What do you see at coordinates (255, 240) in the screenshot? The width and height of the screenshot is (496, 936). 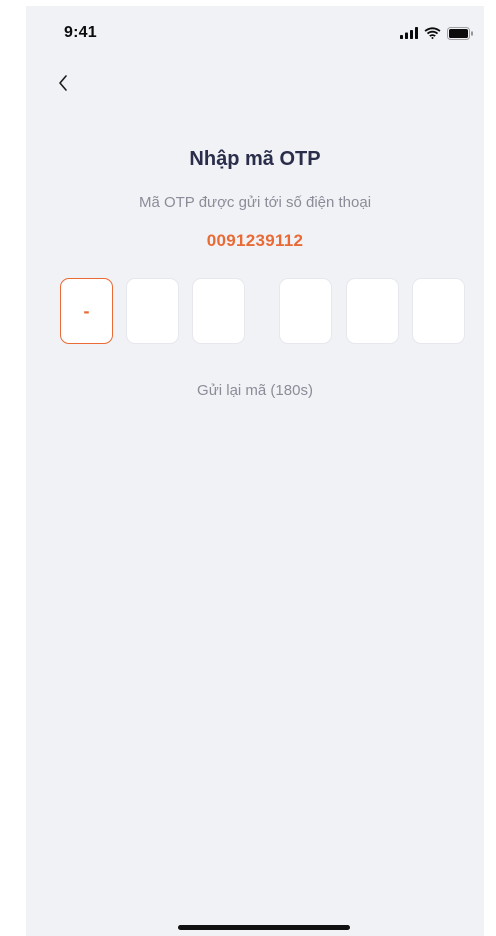 I see `phone-number: 0091239112` at bounding box center [255, 240].